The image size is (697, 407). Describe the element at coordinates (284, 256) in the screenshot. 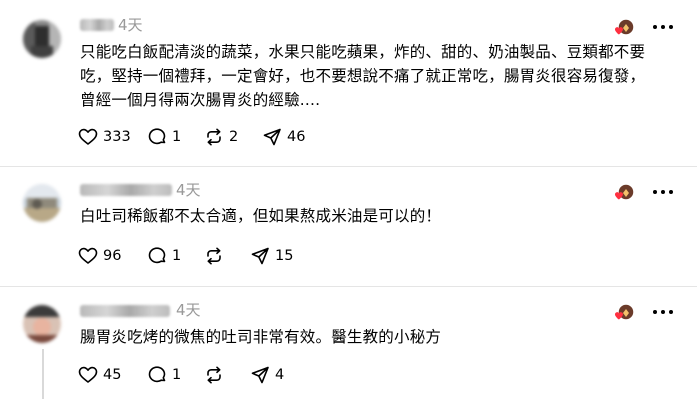

I see `share-count: 15` at that location.